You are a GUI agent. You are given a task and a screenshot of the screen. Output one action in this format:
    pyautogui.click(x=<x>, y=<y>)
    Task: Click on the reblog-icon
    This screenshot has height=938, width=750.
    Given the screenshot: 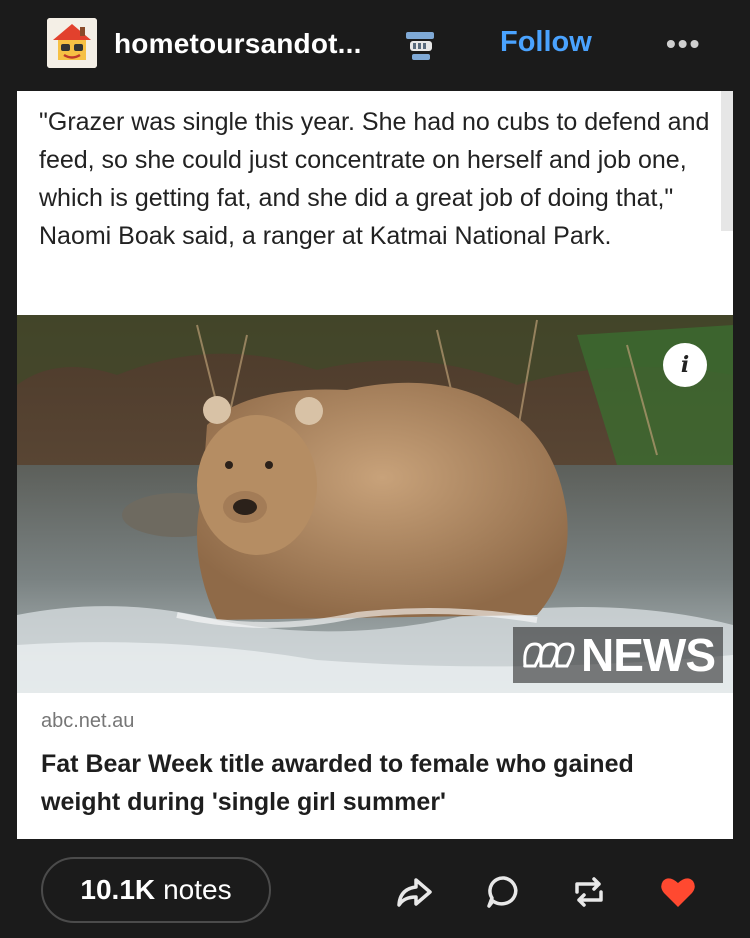 What is the action you would take?
    pyautogui.click(x=589, y=892)
    